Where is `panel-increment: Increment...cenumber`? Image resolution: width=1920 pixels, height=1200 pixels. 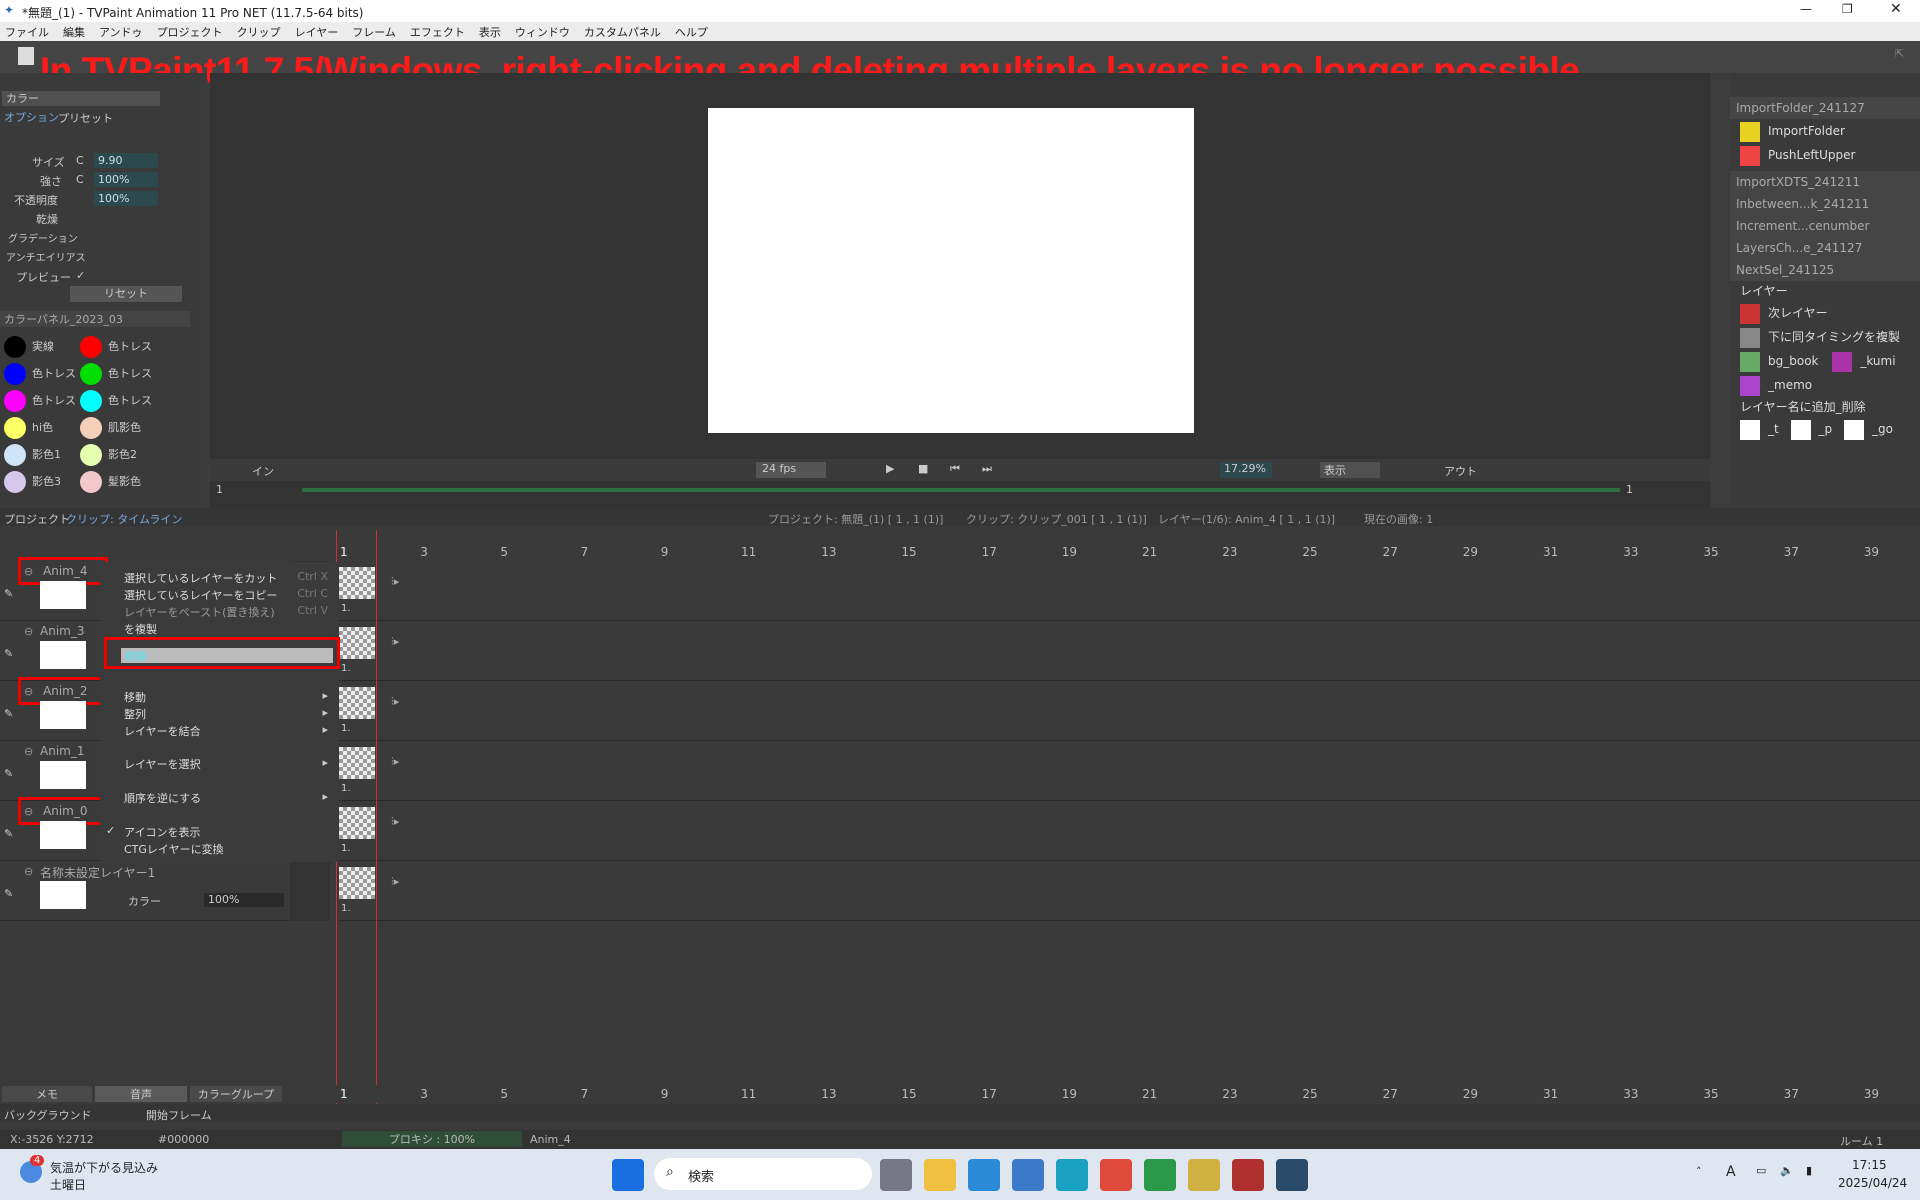 panel-increment: Increment...cenumber is located at coordinates (1825, 226).